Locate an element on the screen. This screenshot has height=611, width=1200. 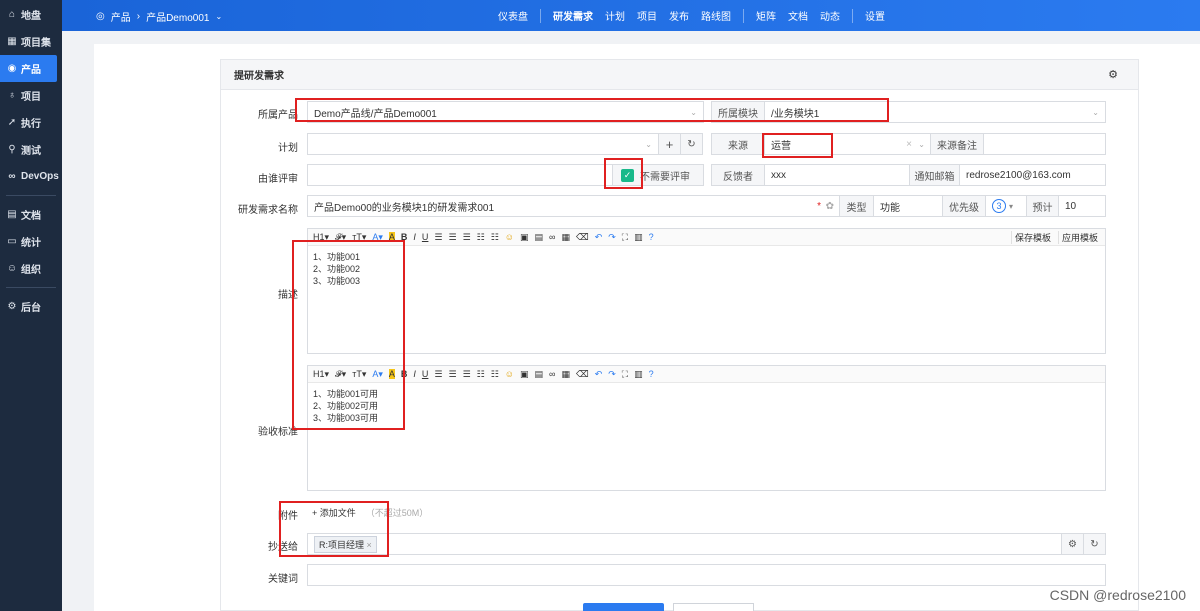
sidebar-item-devops: ∞ DevOps is located at coordinates (31, 176).